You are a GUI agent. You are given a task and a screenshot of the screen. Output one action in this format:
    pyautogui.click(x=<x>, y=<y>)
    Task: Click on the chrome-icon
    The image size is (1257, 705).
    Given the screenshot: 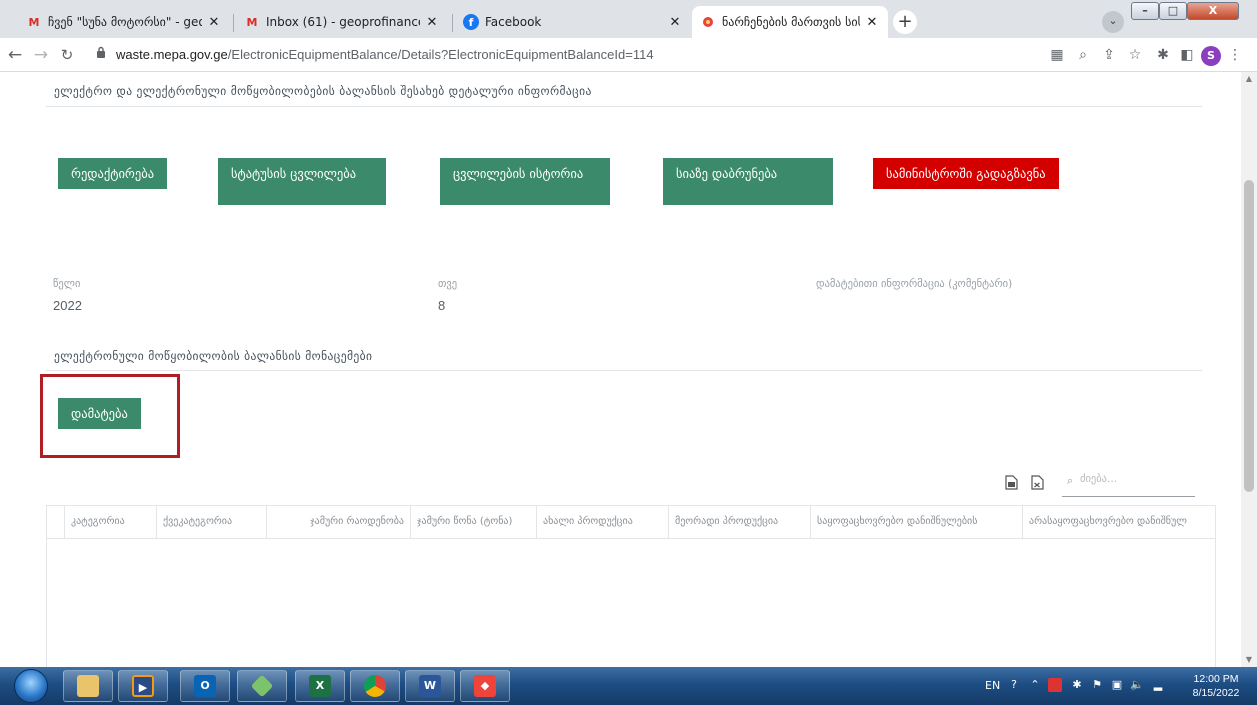 What is the action you would take?
    pyautogui.click(x=375, y=686)
    